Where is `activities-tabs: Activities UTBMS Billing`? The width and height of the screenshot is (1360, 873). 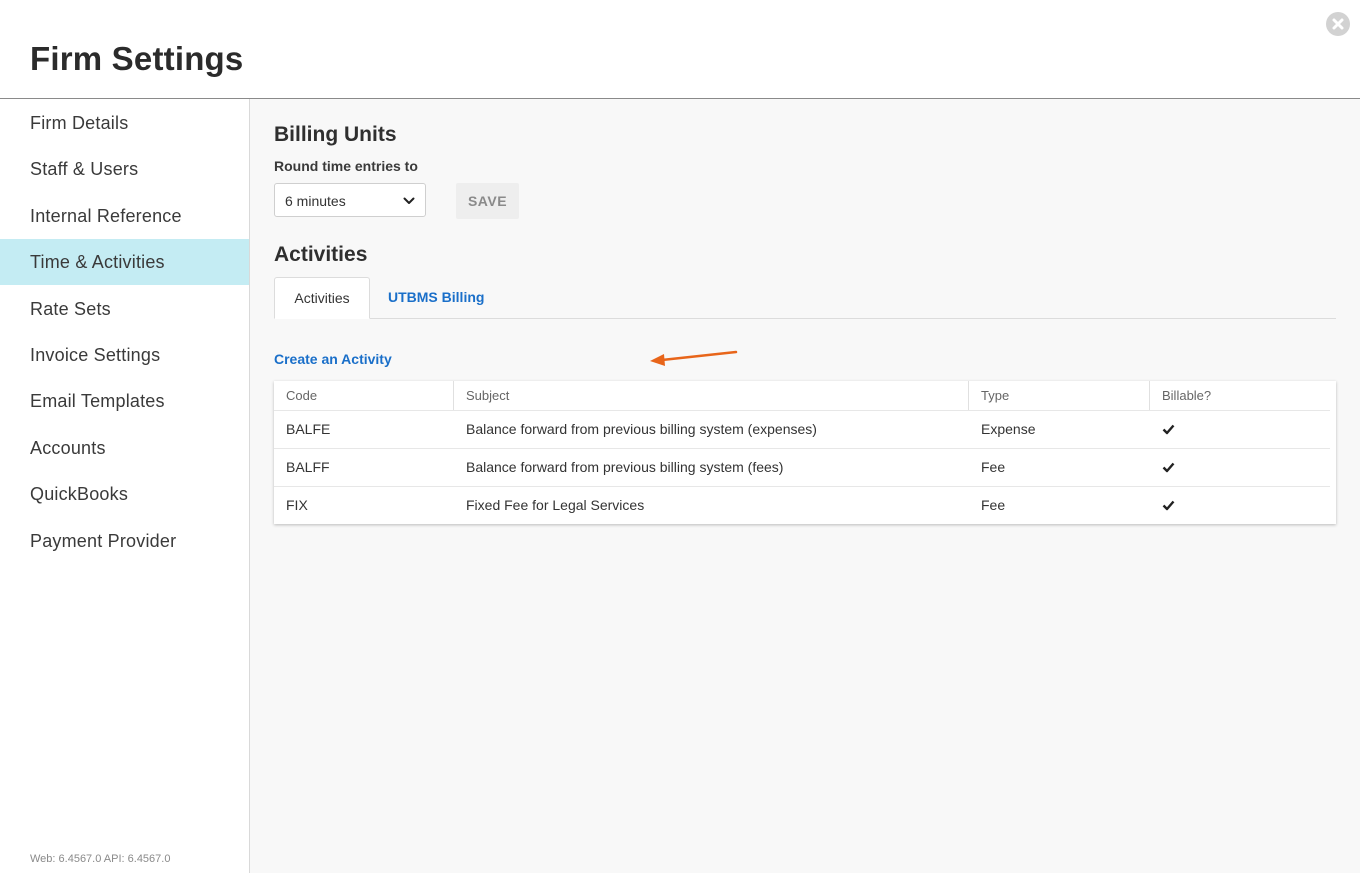
activities-tabs: Activities UTBMS Billing is located at coordinates (805, 298).